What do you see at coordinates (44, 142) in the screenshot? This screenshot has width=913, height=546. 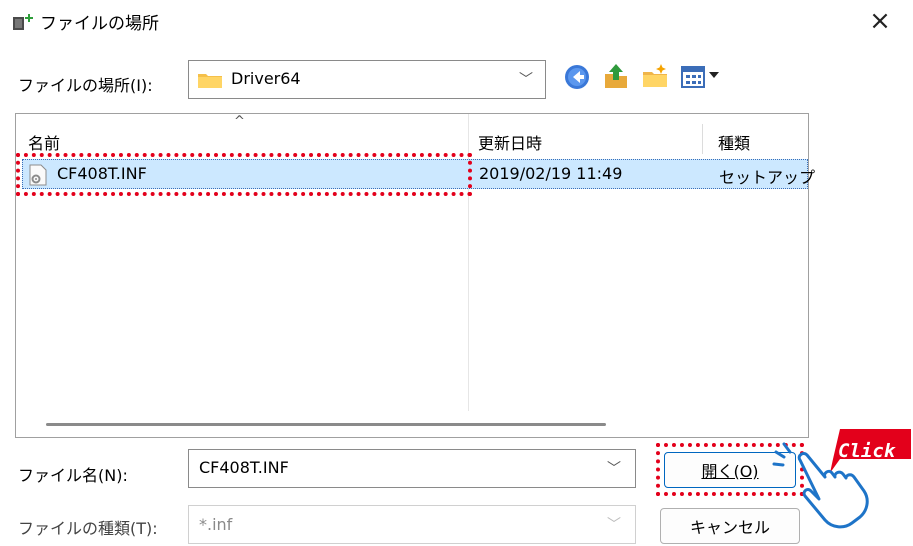 I see `column-header-name: 名前` at bounding box center [44, 142].